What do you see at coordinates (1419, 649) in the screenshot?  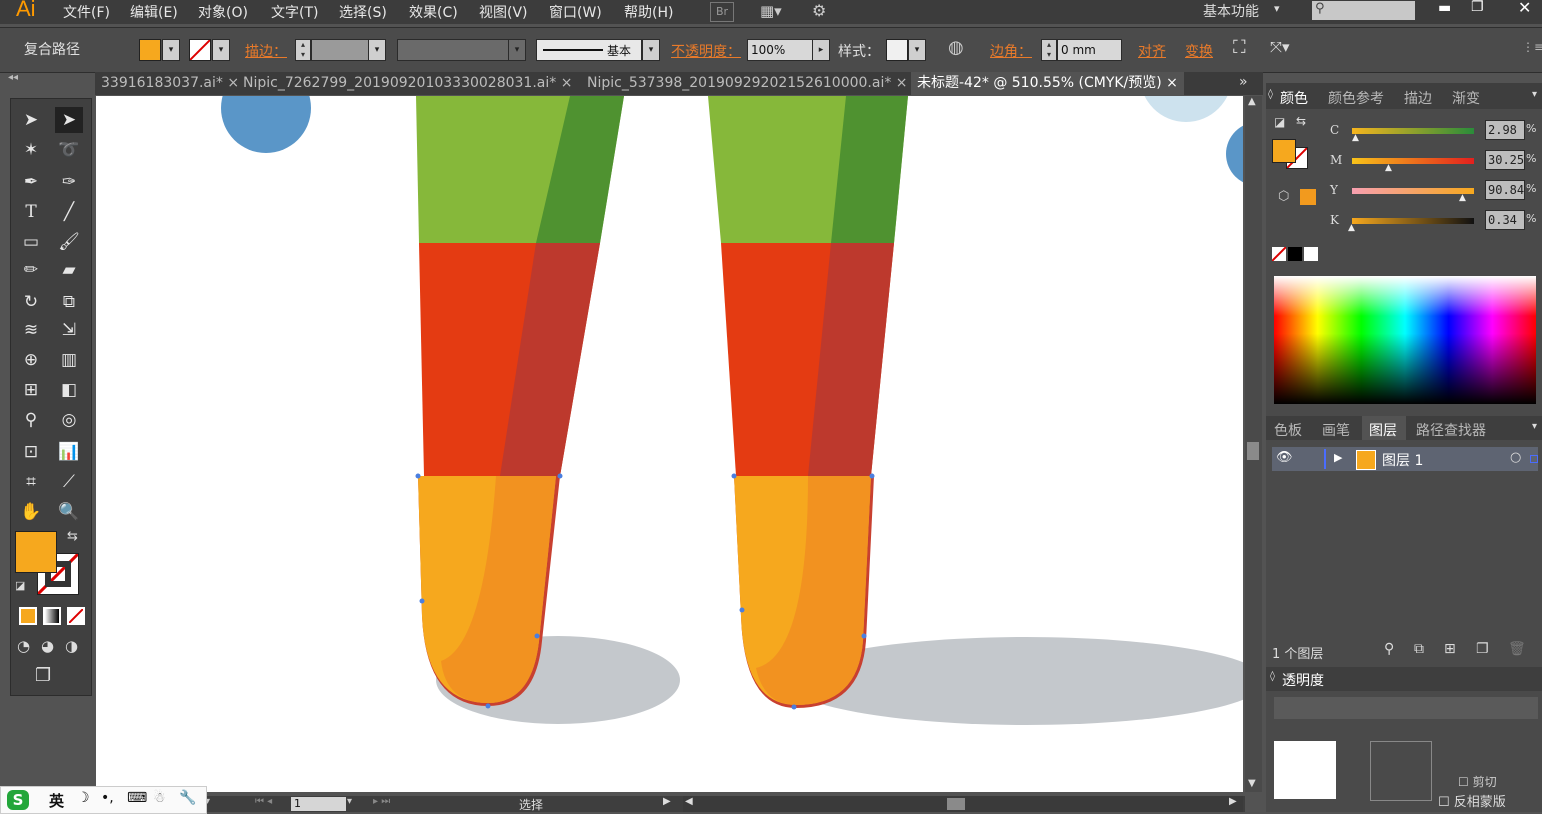 I see `make-clipping-mask-icon: ⧉` at bounding box center [1419, 649].